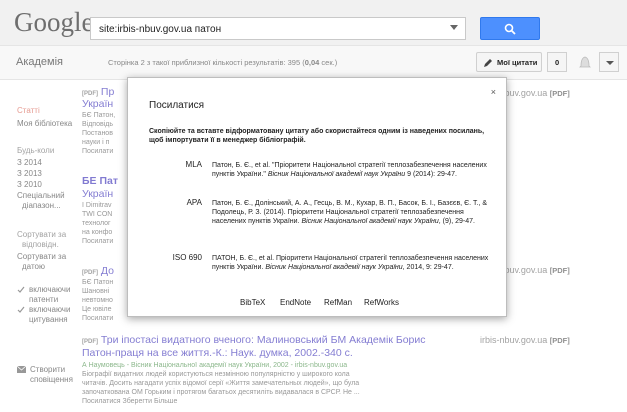 The image size is (627, 412). I want to click on pen-icon, so click(488, 63).